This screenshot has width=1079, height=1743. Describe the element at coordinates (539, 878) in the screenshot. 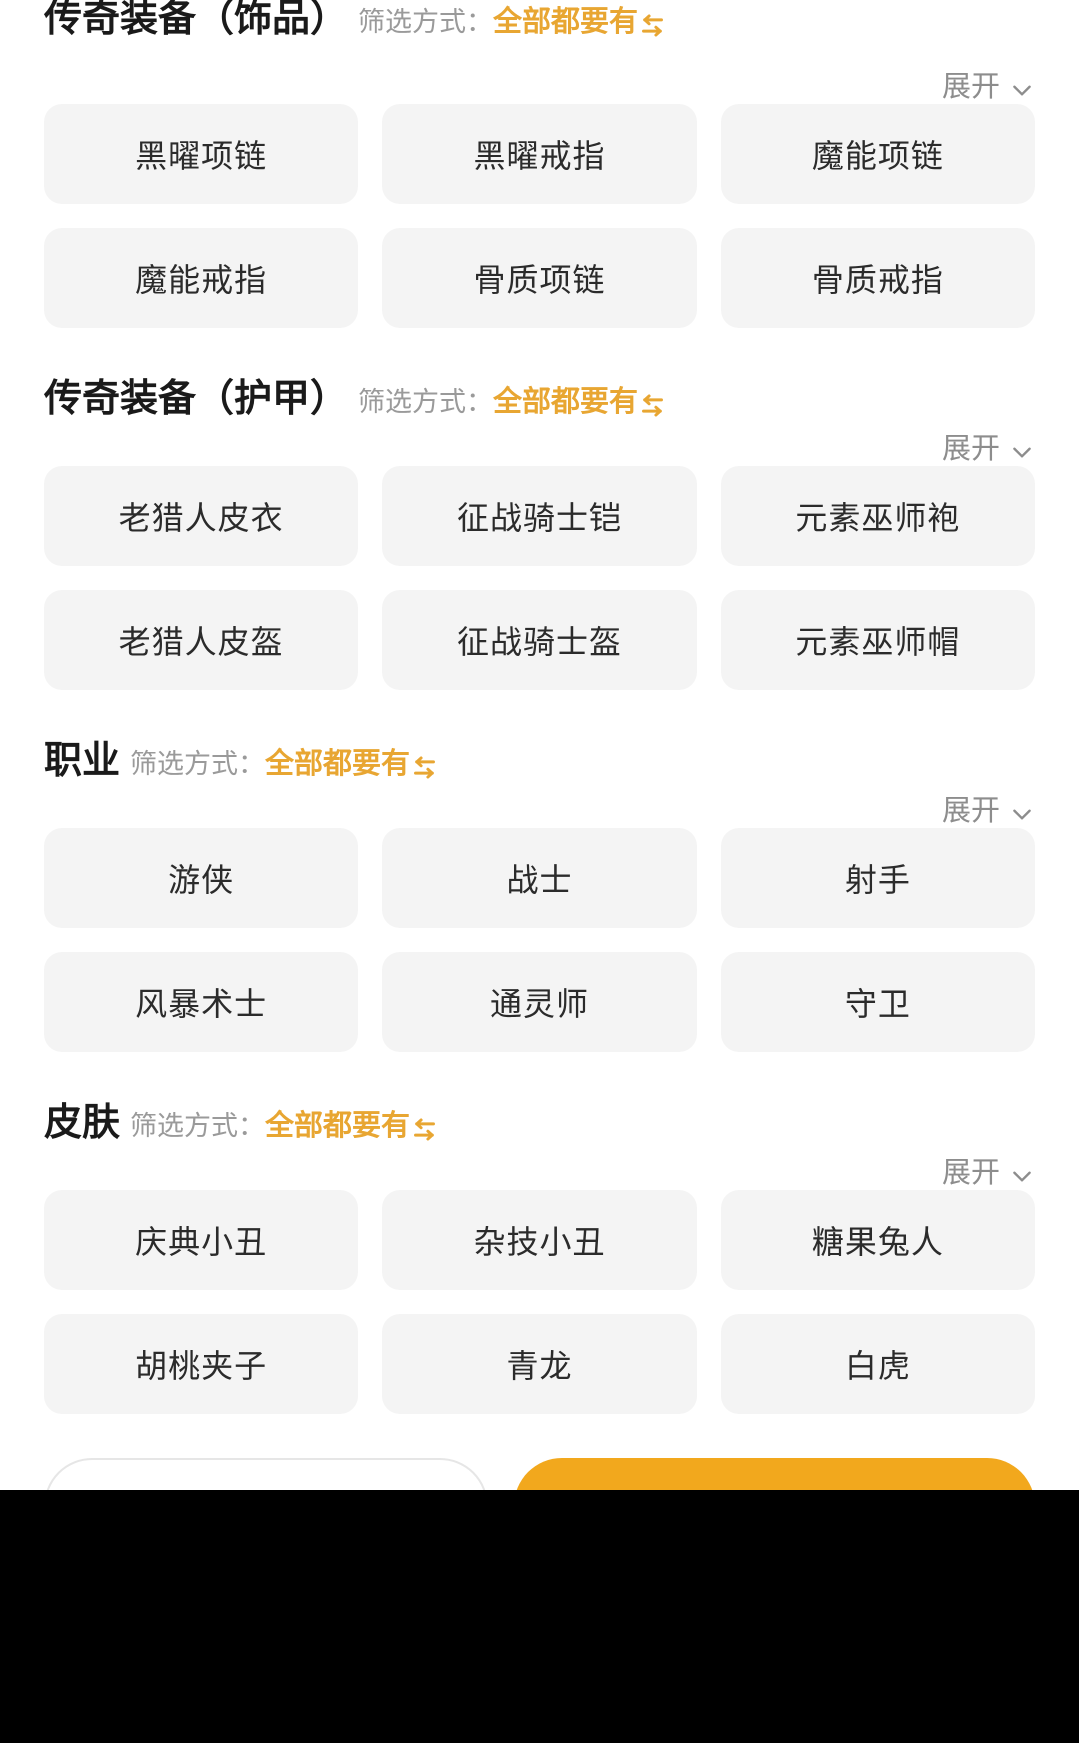

I see `filter-chip: 战士` at that location.